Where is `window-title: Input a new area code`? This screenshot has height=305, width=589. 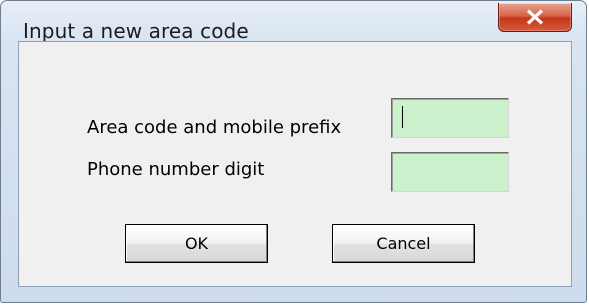 window-title: Input a new area code is located at coordinates (136, 31).